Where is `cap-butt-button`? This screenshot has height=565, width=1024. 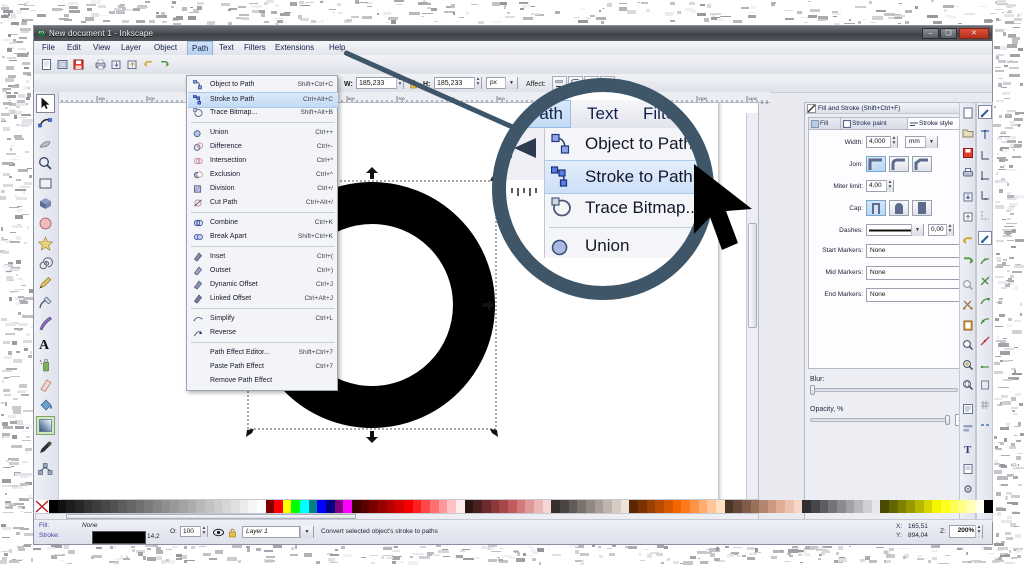
cap-butt-button is located at coordinates (876, 208).